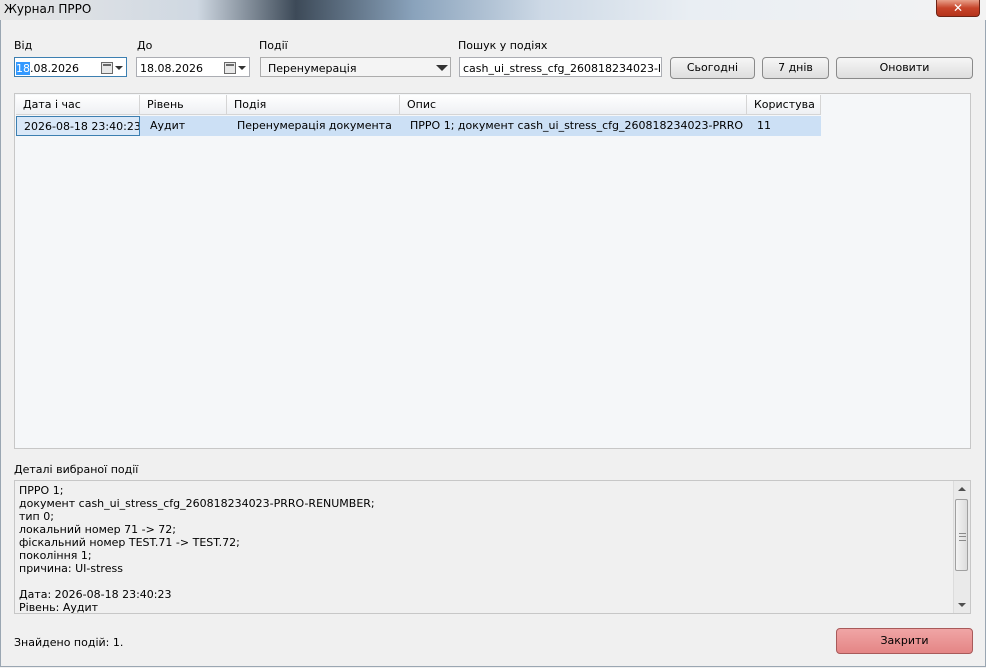  Describe the element at coordinates (573, 105) in the screenshot. I see `column-header-description: Опис` at that location.